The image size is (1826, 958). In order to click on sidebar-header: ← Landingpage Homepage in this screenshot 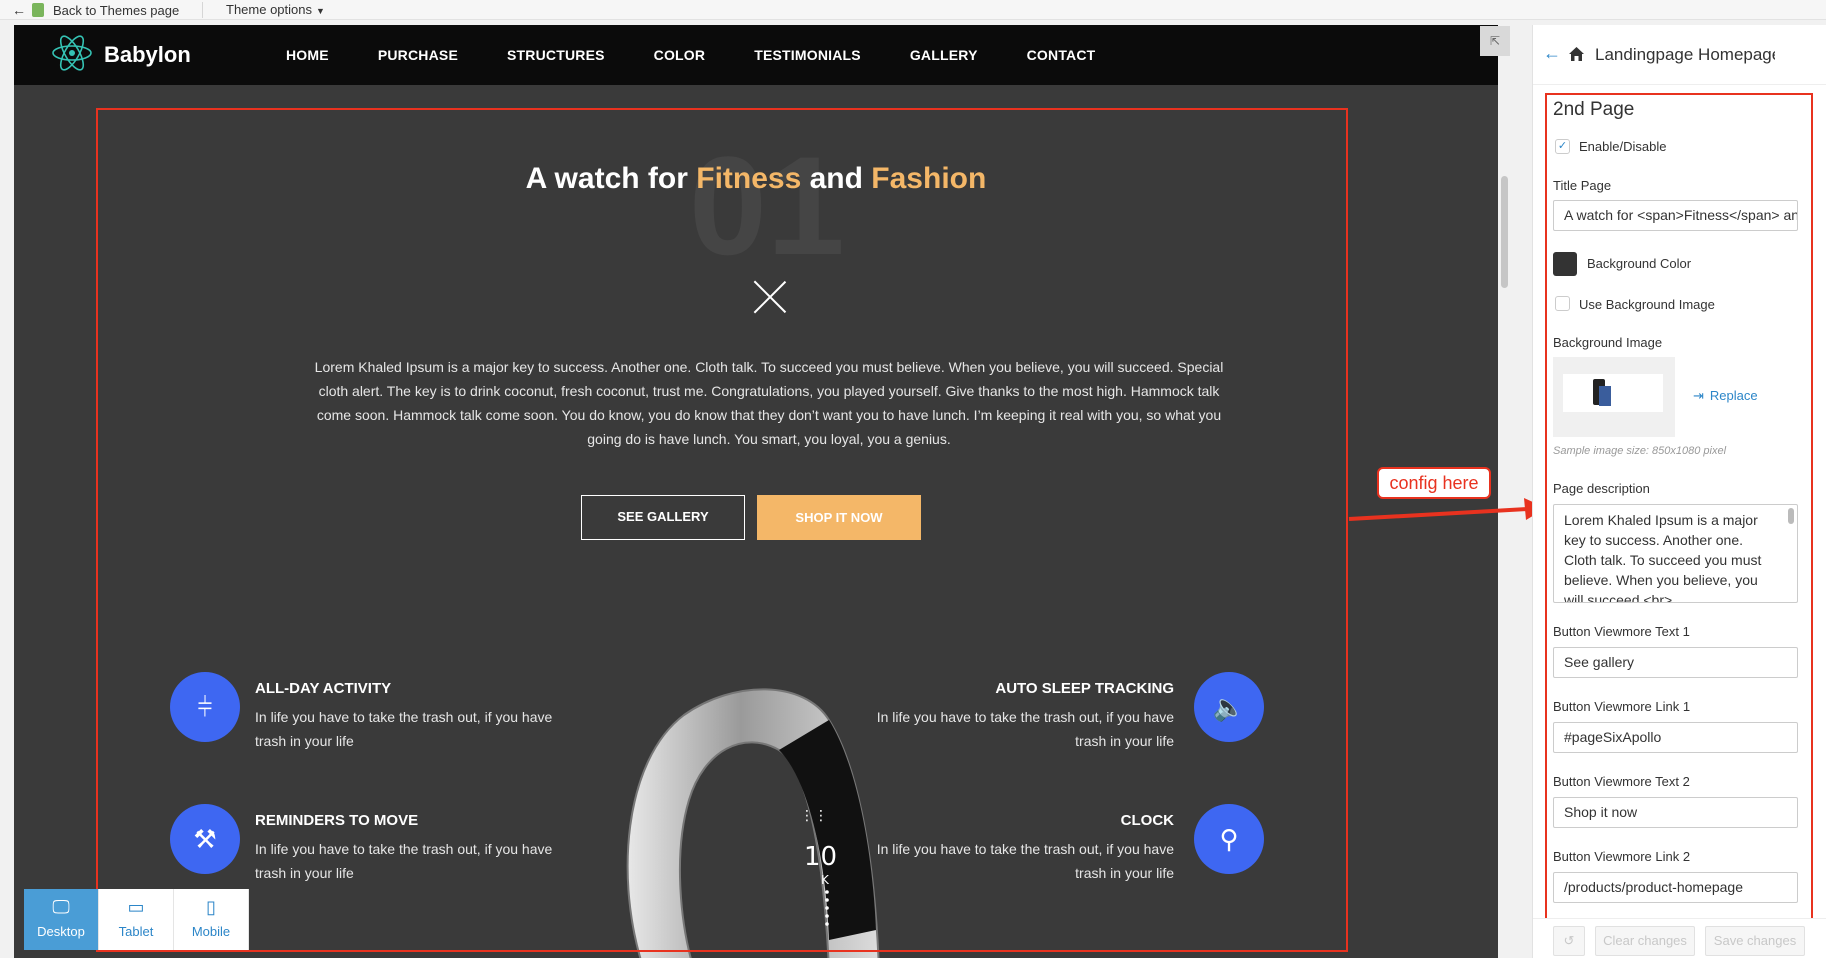, I will do `click(1679, 55)`.